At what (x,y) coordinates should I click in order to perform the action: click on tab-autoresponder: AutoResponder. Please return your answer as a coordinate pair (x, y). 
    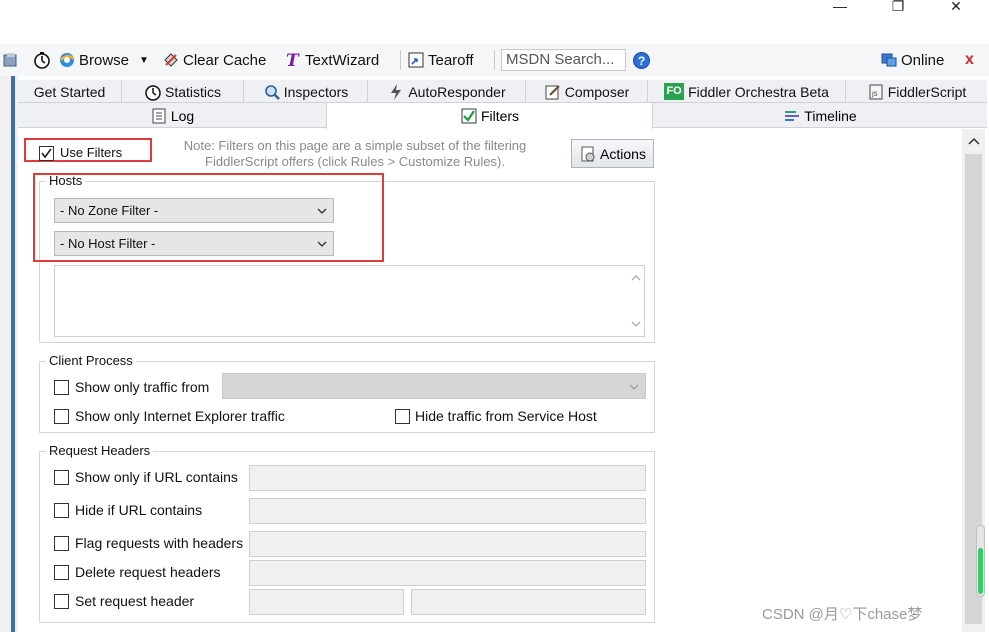
    Looking at the image, I should click on (447, 91).